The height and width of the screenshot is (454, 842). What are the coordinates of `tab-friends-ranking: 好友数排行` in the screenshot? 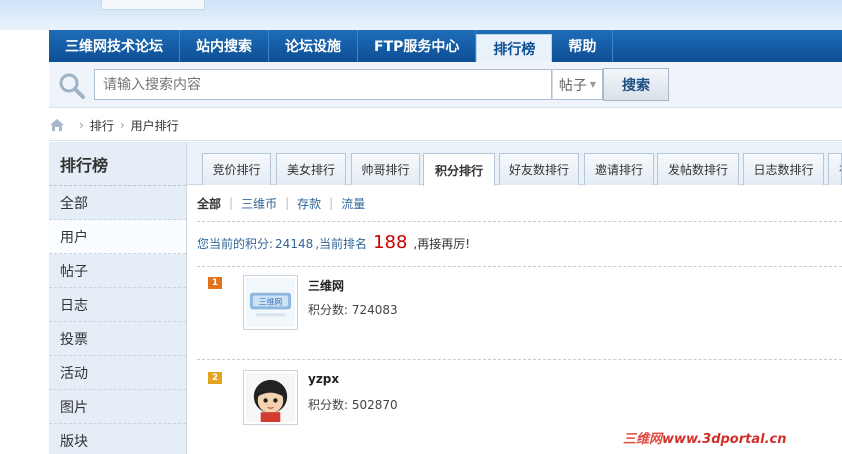 It's located at (539, 169).